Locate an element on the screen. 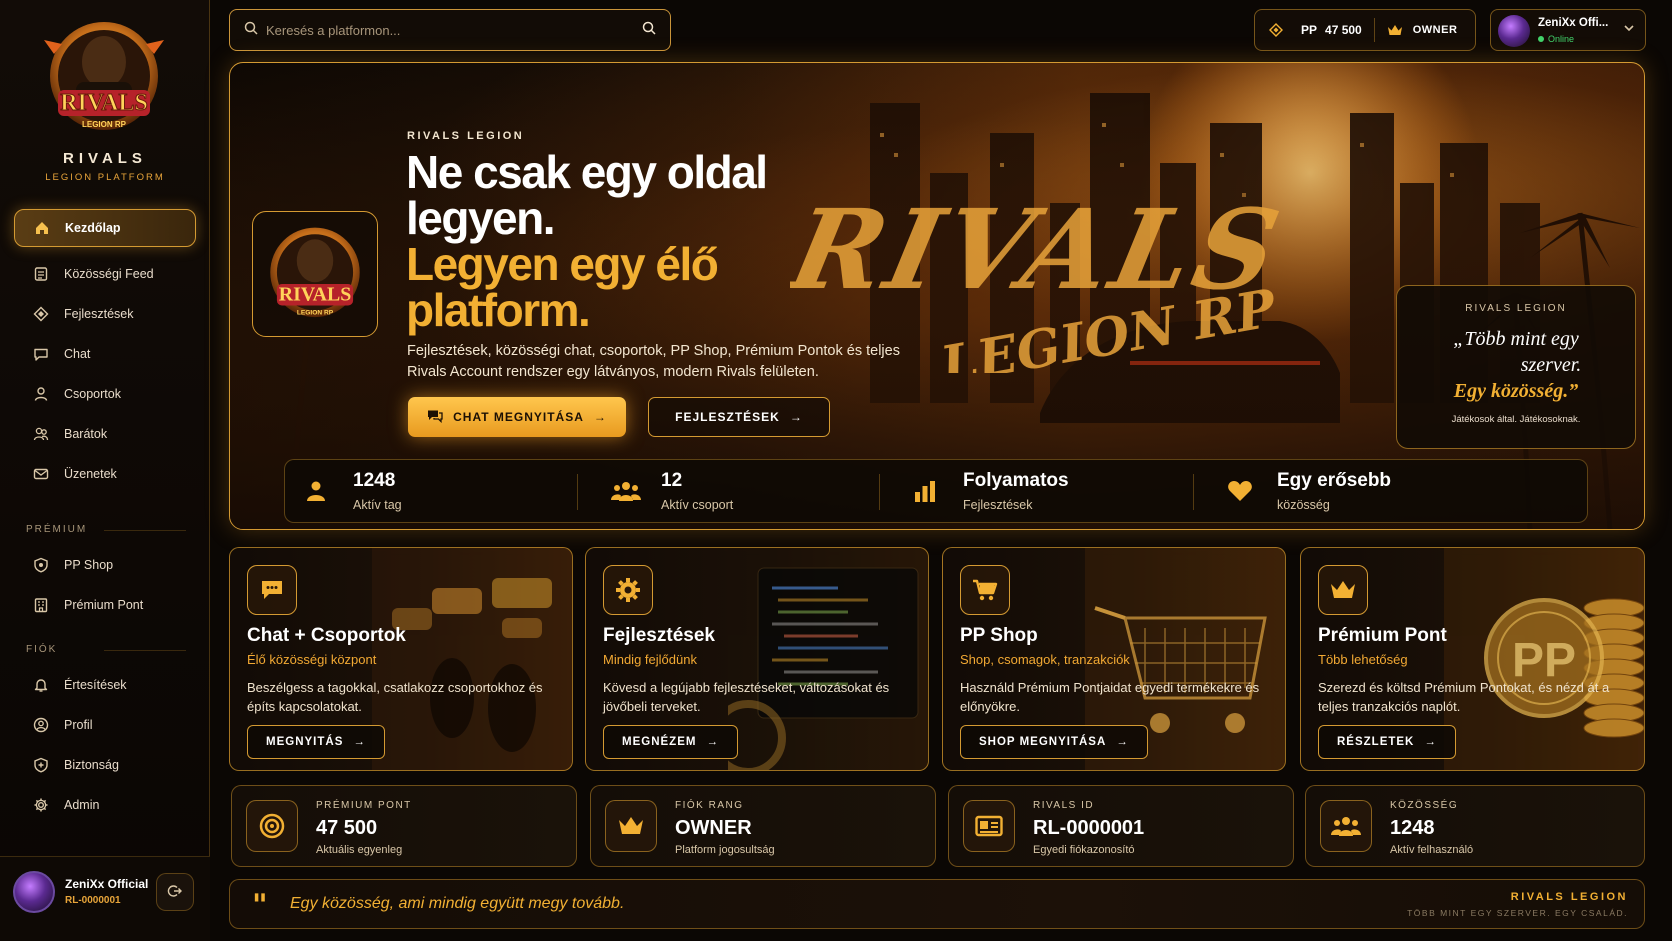 Image resolution: width=1672 pixels, height=941 pixels. rivals-logo: RIVALS LEGION RP is located at coordinates (104, 78).